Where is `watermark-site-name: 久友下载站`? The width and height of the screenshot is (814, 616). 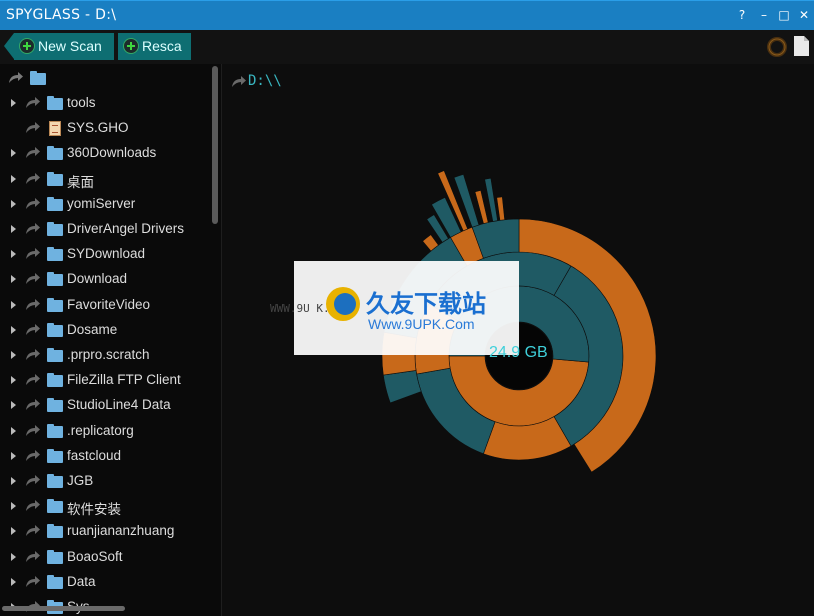 watermark-site-name: 久友下载站 is located at coordinates (426, 304).